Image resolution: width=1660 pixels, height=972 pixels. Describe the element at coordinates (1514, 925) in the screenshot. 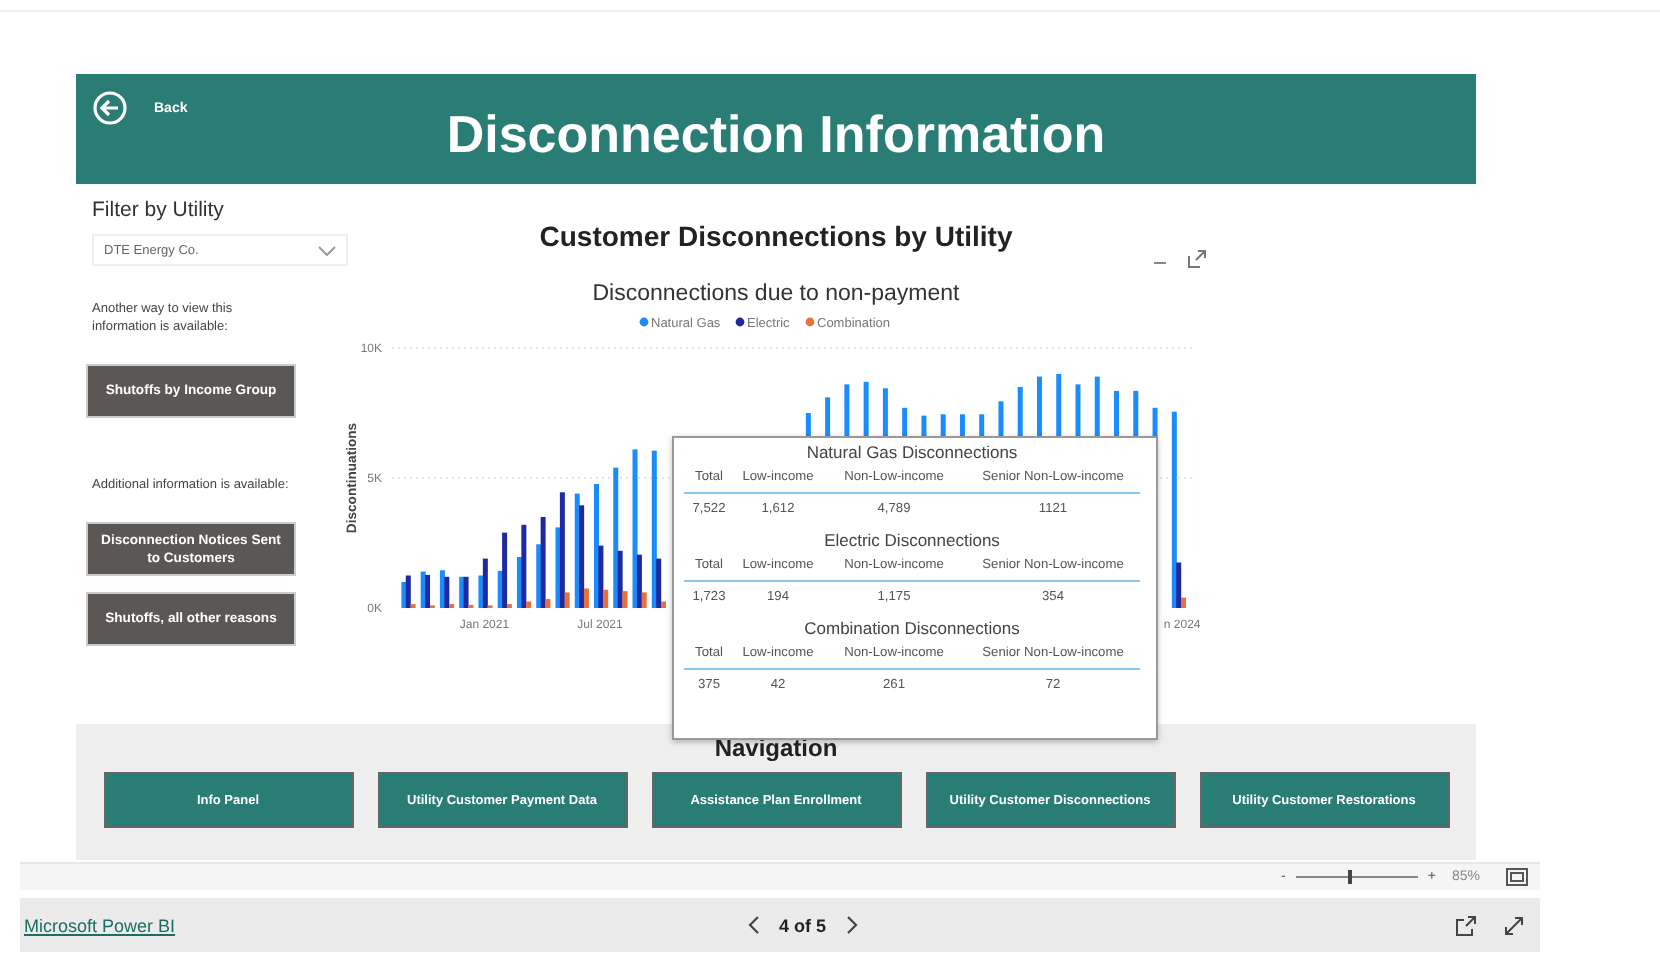

I see `fullscreen-icon` at that location.